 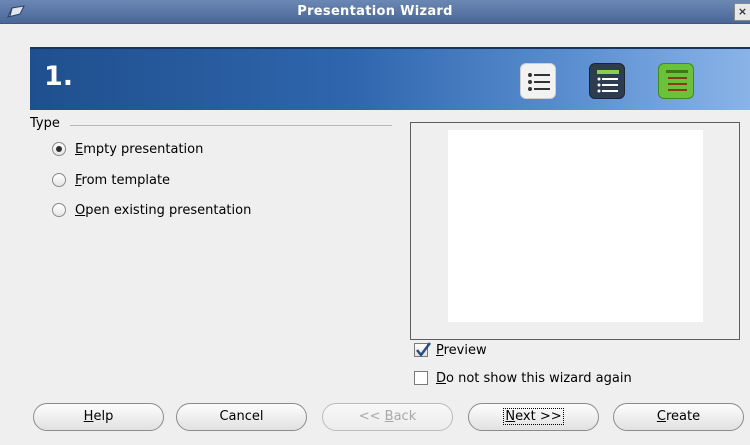 I want to click on preview-checkbox-label: Preview, so click(x=461, y=350).